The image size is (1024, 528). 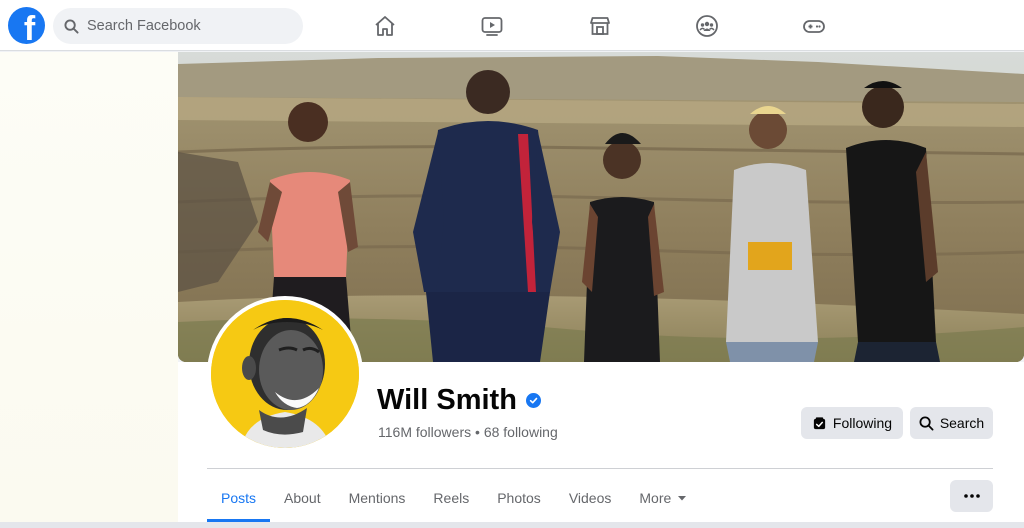 I want to click on search-box, so click(x=178, y=26).